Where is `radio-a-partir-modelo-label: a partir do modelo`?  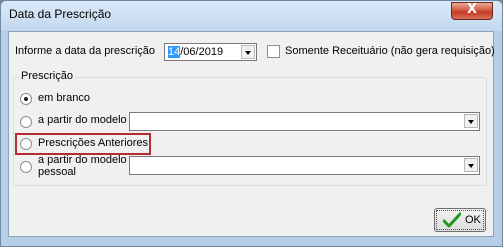
radio-a-partir-modelo-label: a partir do modelo is located at coordinates (82, 120).